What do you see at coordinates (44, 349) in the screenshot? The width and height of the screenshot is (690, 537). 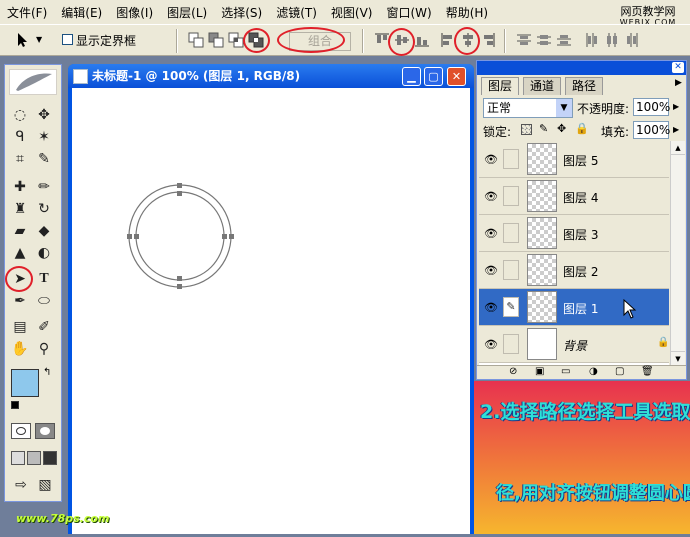 I see `zoom-tool-icon: ⚲` at bounding box center [44, 349].